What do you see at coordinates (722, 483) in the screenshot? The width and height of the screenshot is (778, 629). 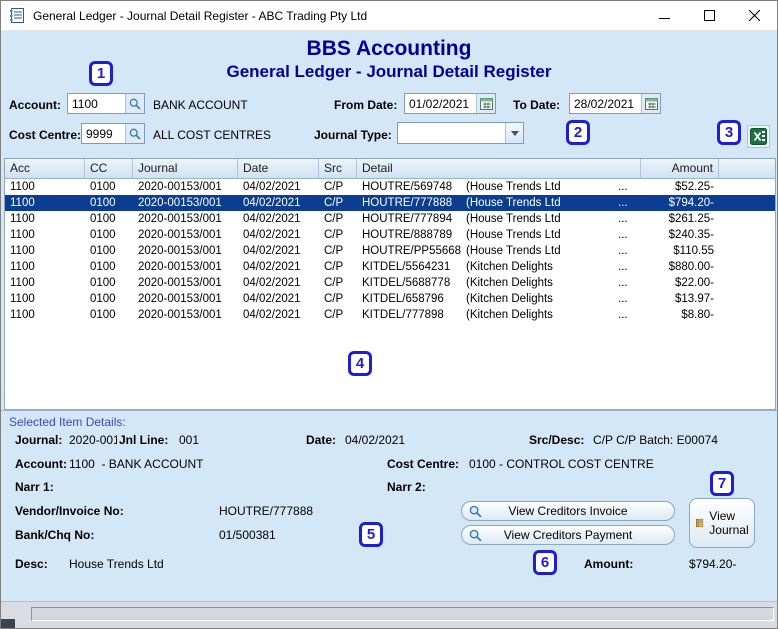 I see `annotation-7: 7` at bounding box center [722, 483].